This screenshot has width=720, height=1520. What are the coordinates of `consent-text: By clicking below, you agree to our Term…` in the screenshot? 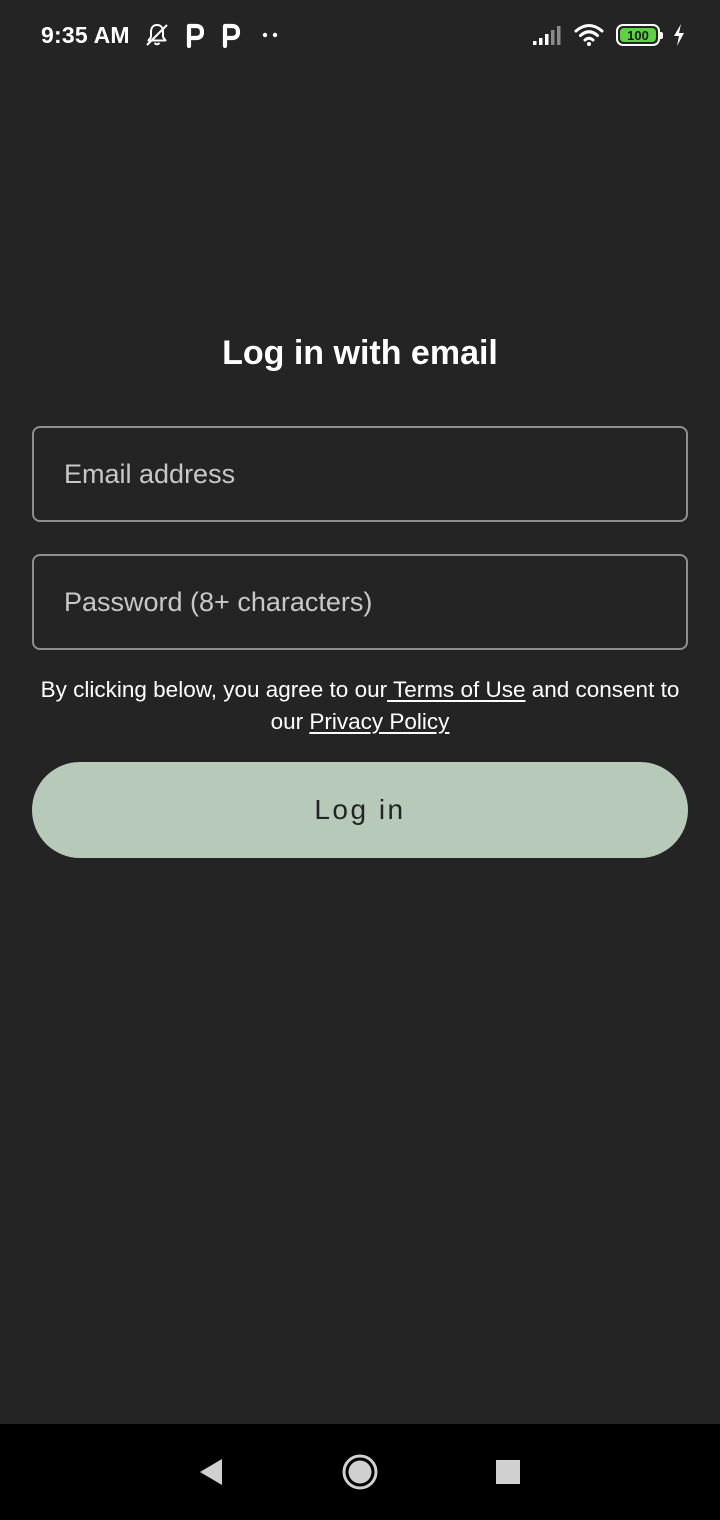 It's located at (360, 706).